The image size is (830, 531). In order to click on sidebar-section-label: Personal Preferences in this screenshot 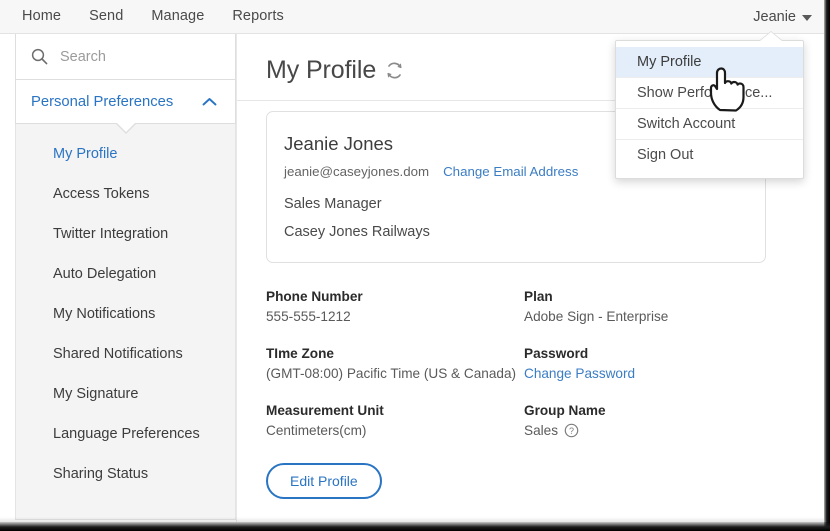, I will do `click(102, 101)`.